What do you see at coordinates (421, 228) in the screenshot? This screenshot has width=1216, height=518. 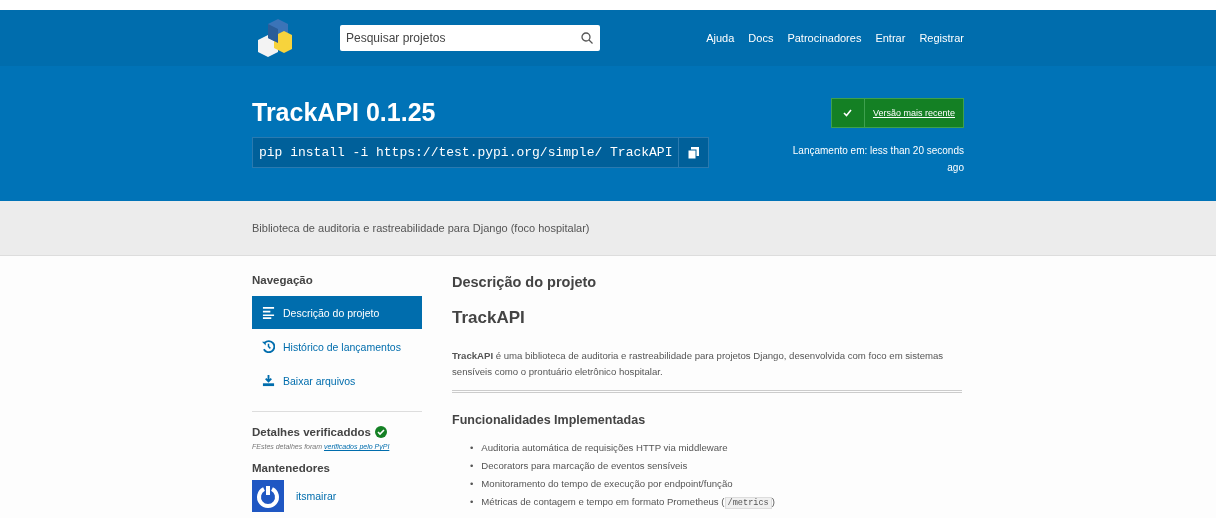 I see `project-summary: Biblioteca de auditoria e rastreabilidade para Django (foco hospitalar)` at bounding box center [421, 228].